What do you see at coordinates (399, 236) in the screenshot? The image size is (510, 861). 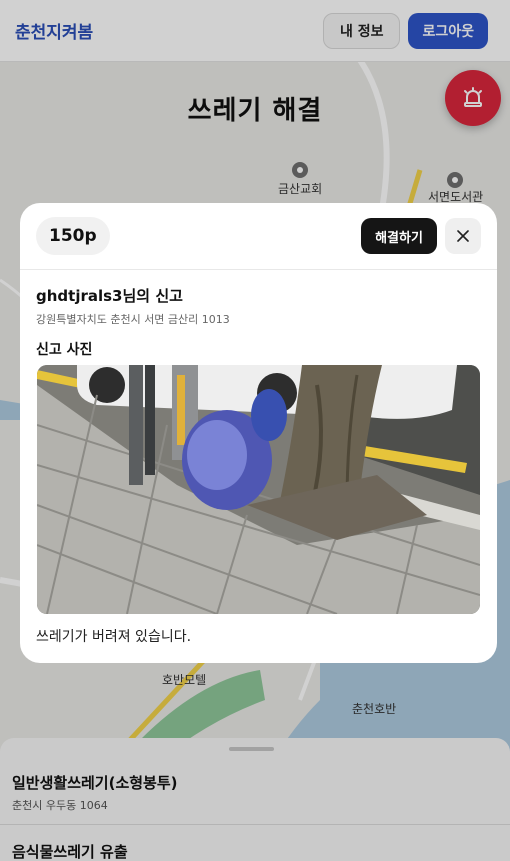 I see `resolve-button: 해결하기` at bounding box center [399, 236].